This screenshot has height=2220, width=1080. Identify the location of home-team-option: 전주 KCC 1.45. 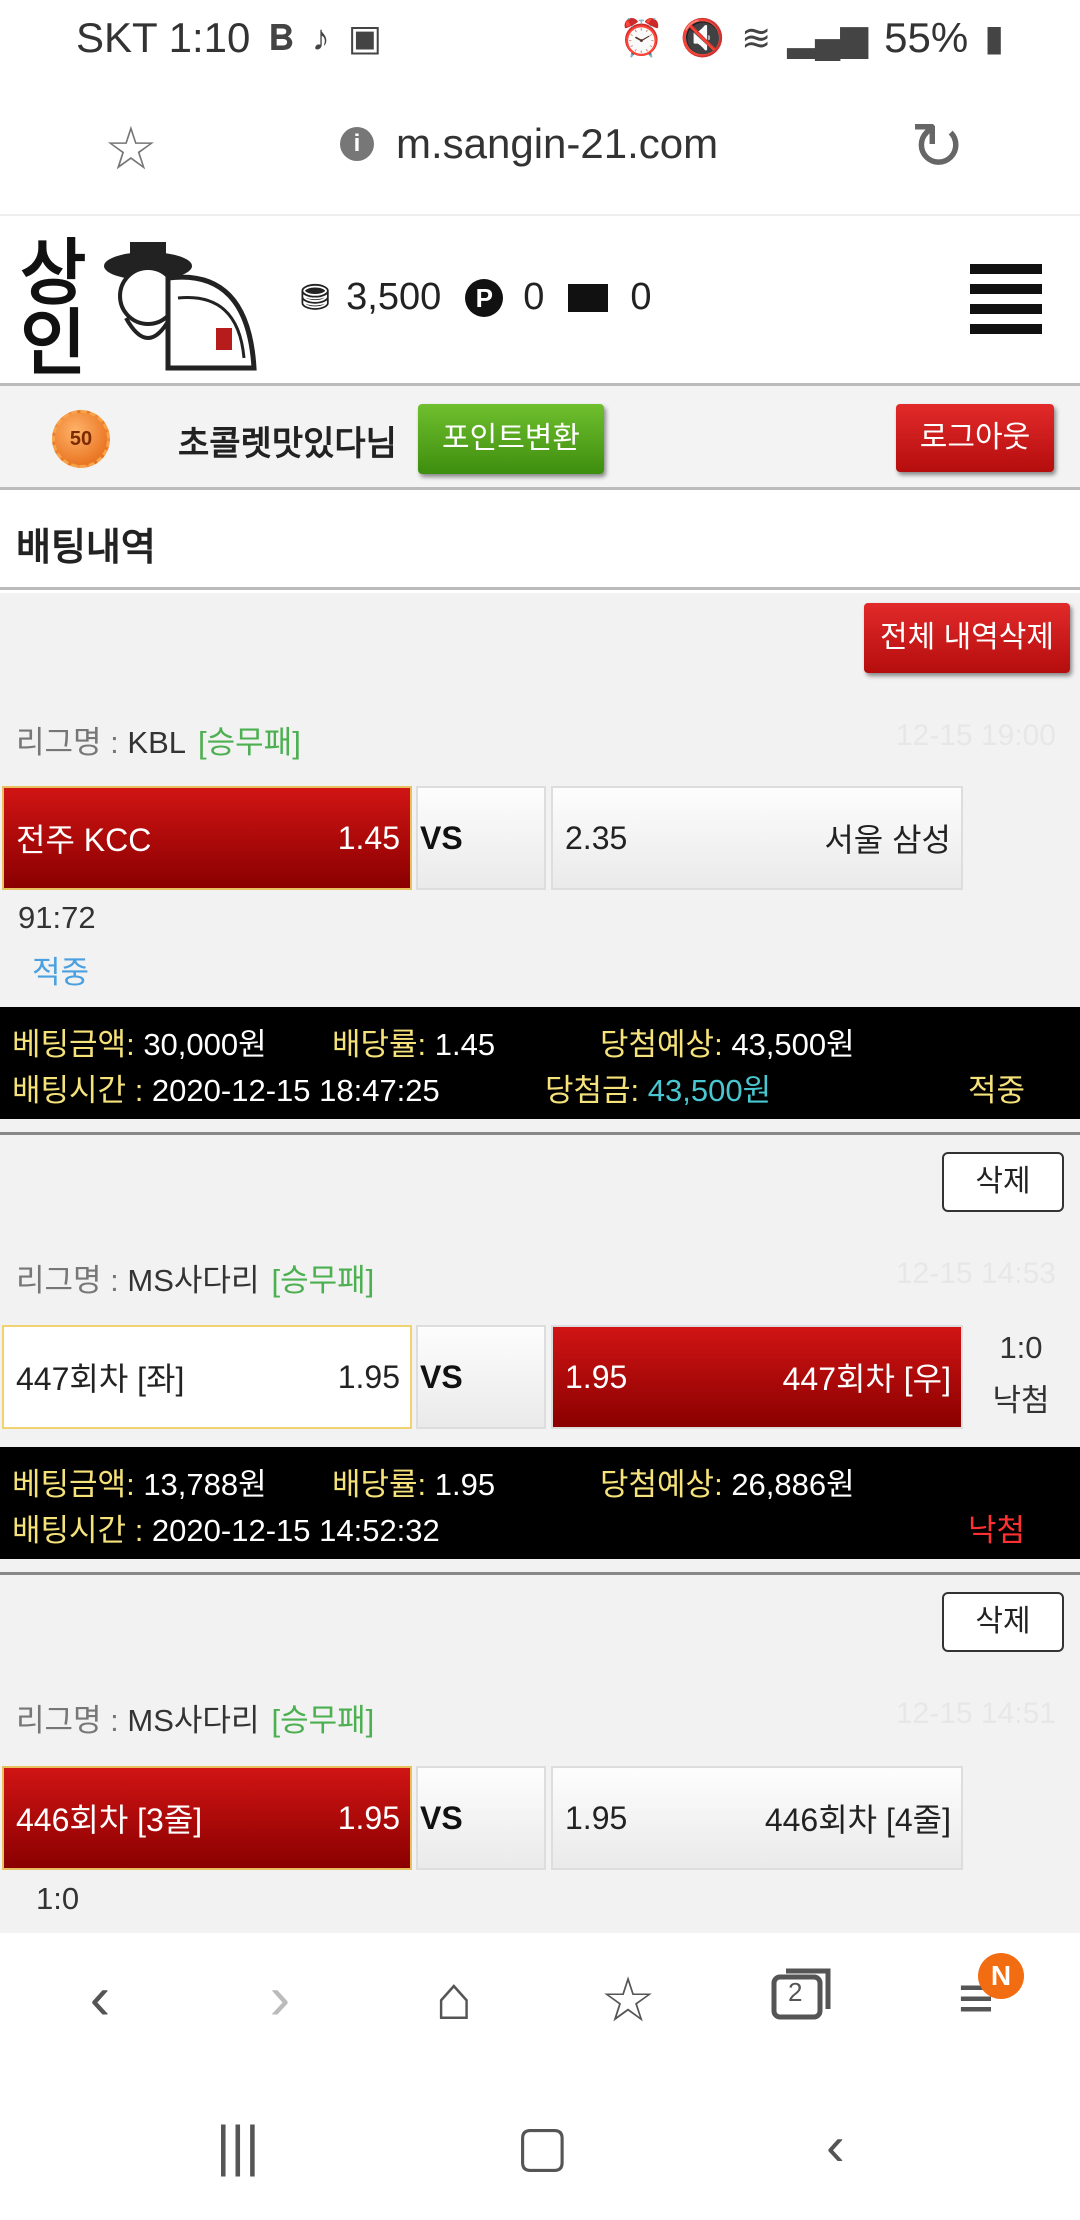
(207, 838).